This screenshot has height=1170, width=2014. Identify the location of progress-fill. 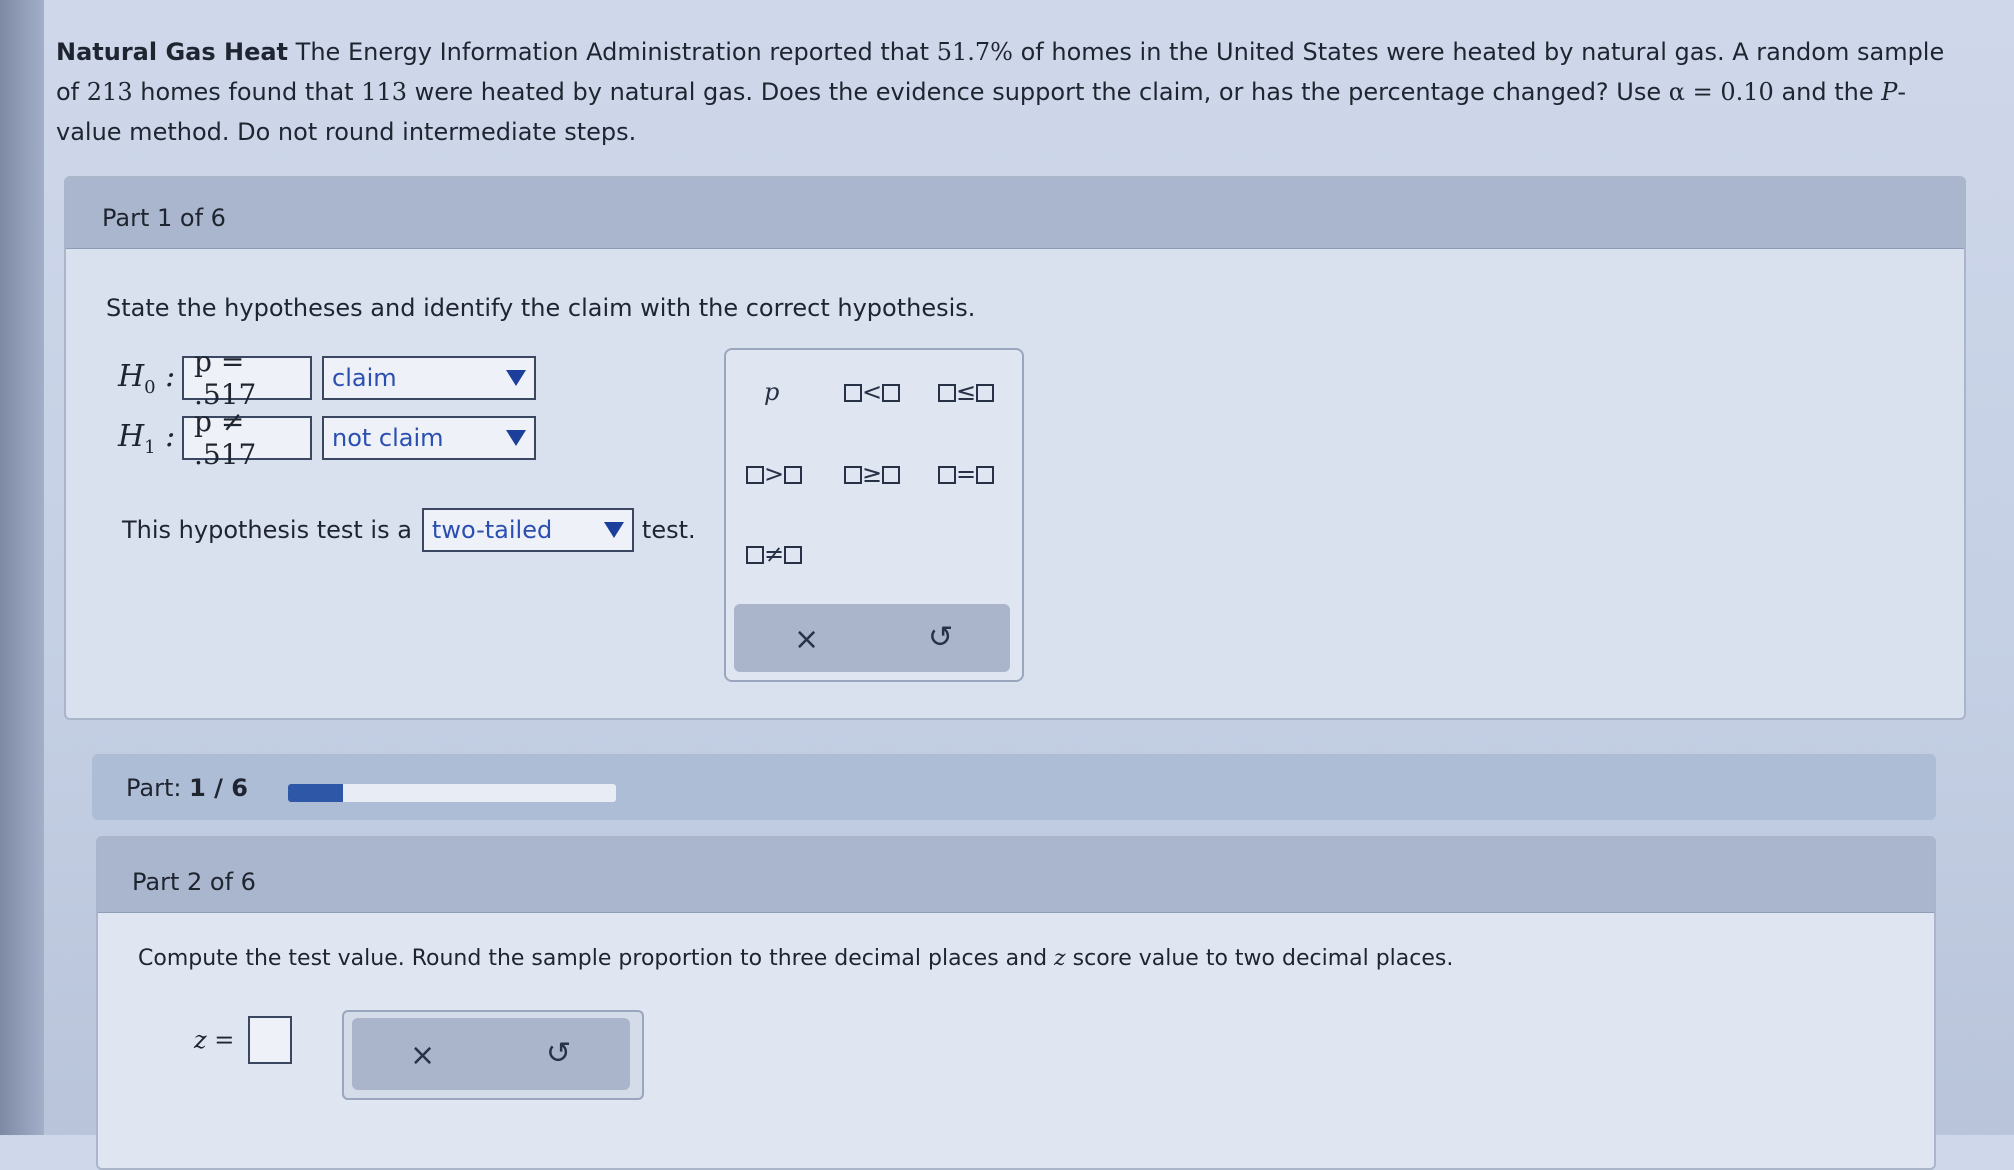
(315, 793).